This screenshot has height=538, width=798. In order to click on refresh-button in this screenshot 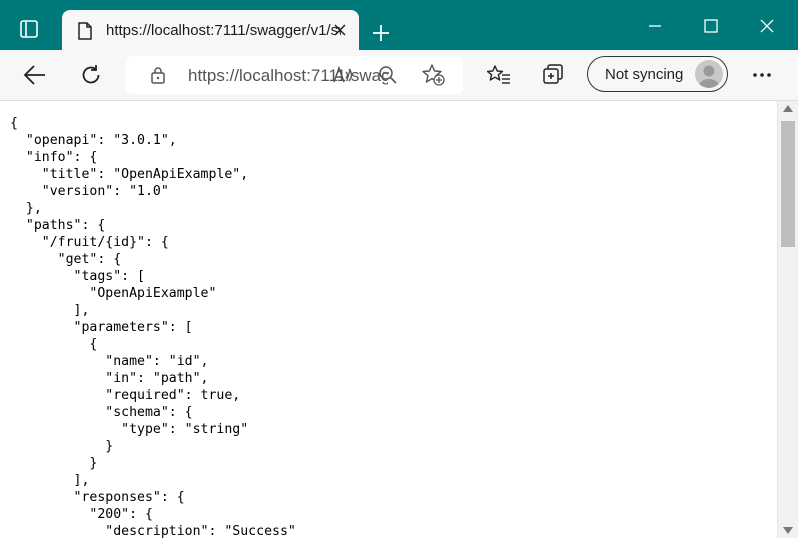, I will do `click(91, 75)`.